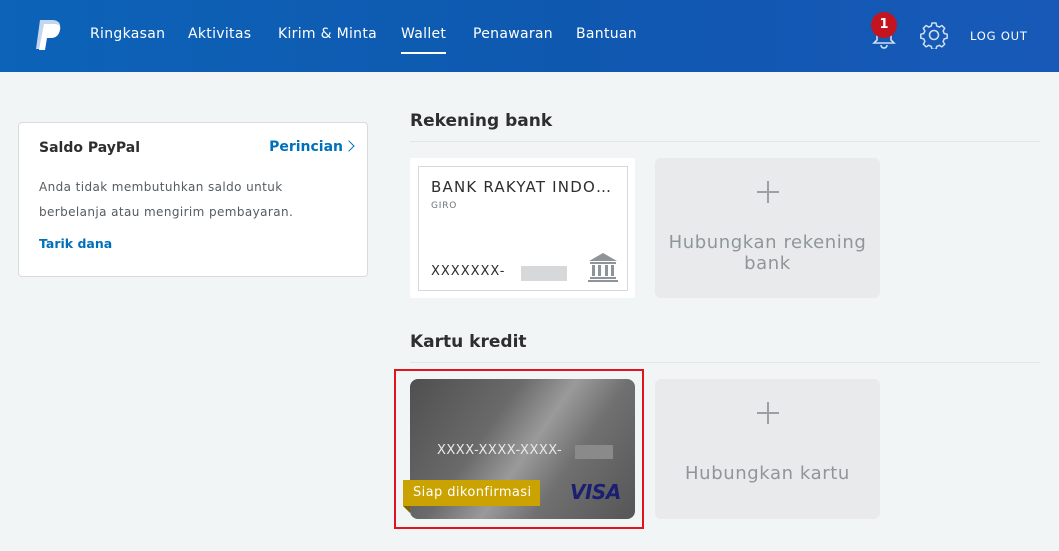  Describe the element at coordinates (90, 148) in the screenshot. I see `balance-title: Saldo PayPal` at that location.